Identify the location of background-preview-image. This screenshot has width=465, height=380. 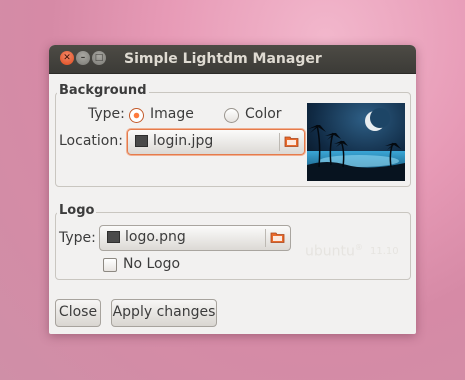
(356, 142).